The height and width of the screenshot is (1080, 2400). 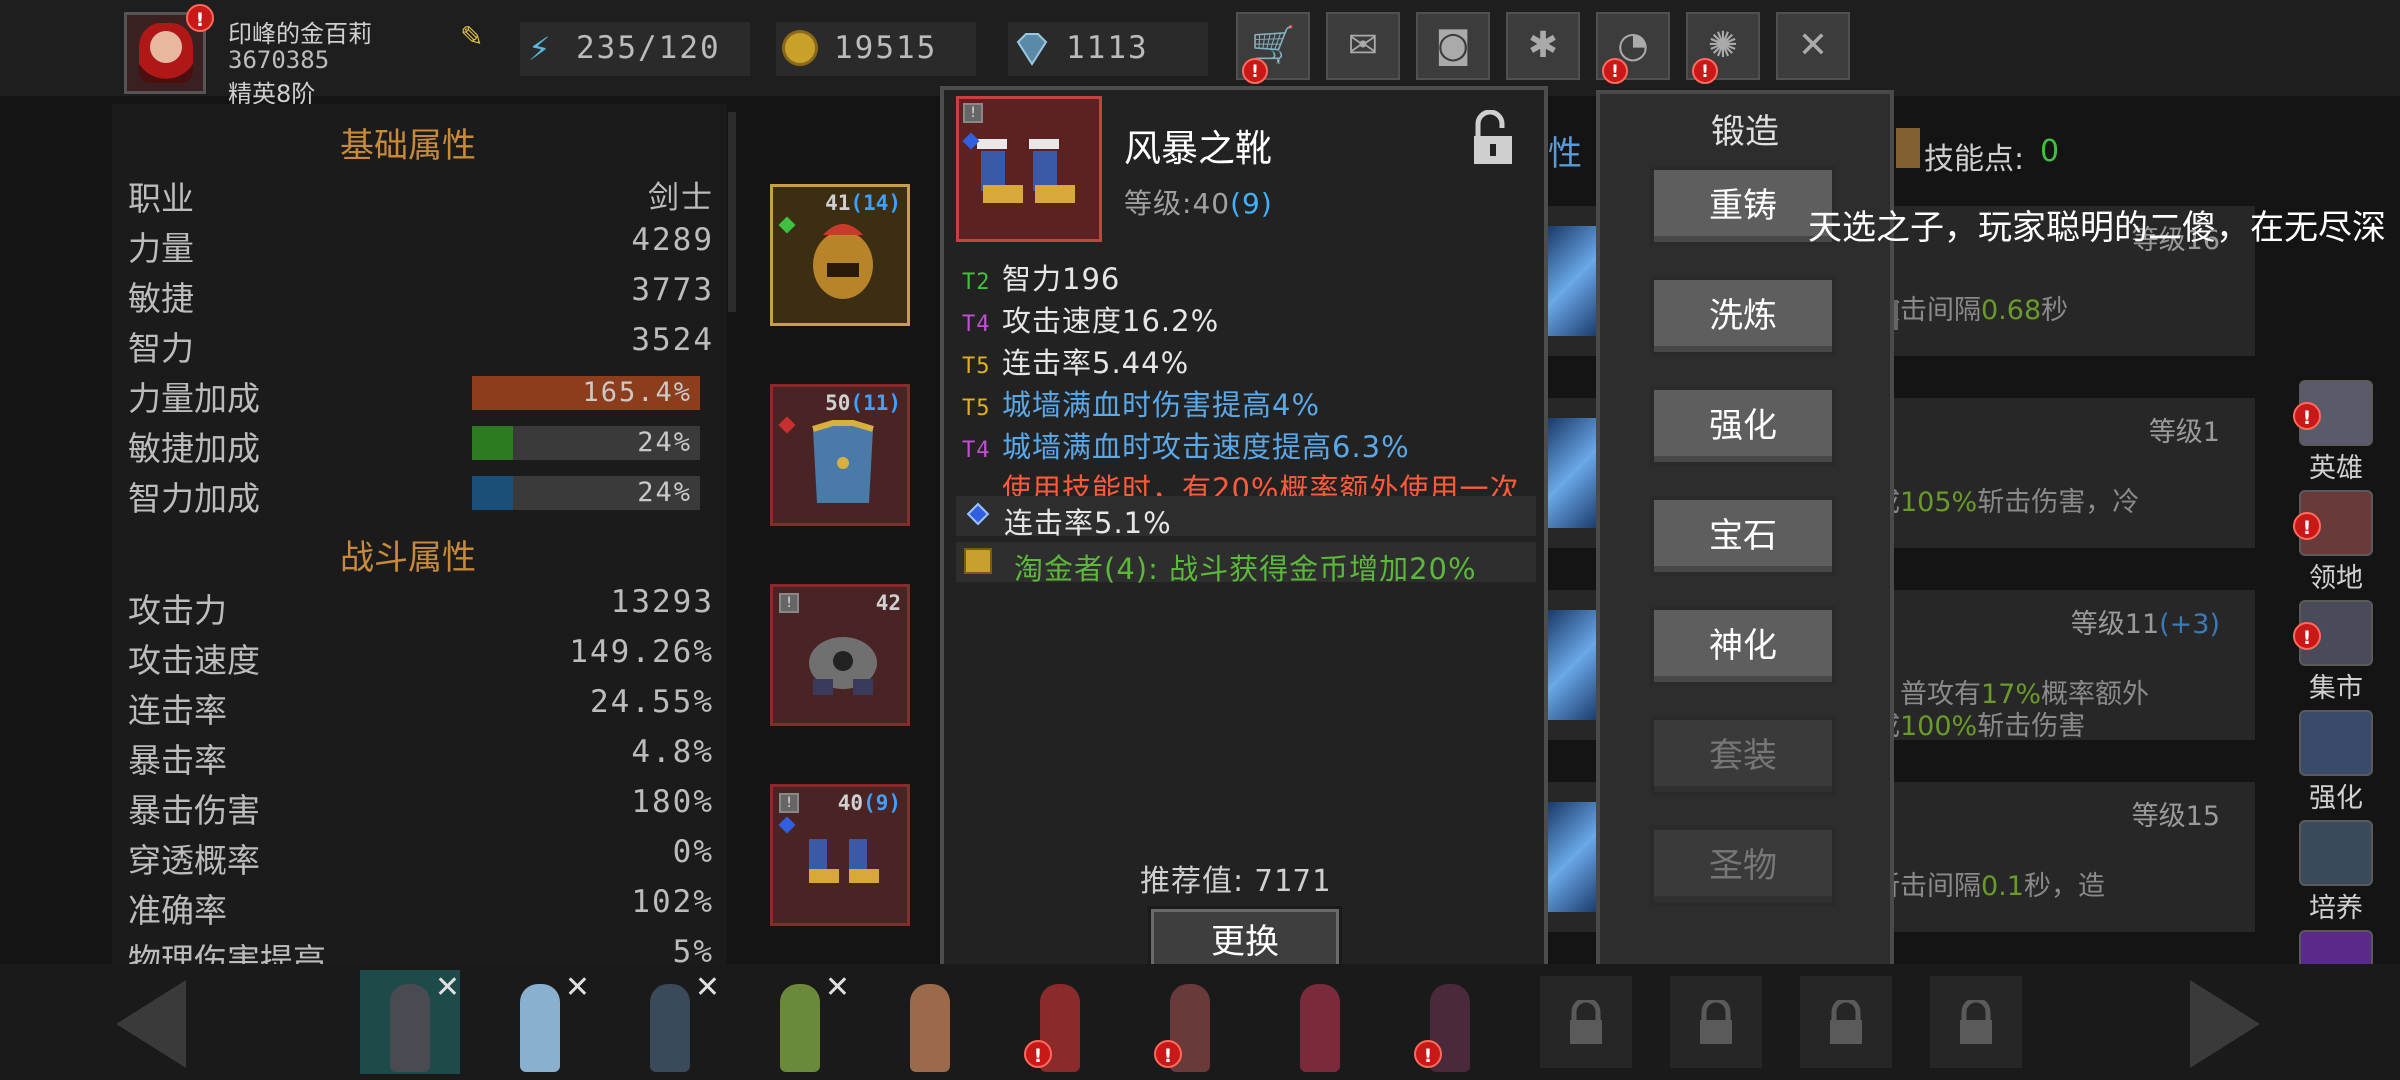 What do you see at coordinates (1723, 48) in the screenshot?
I see `firework-button: ✺!` at bounding box center [1723, 48].